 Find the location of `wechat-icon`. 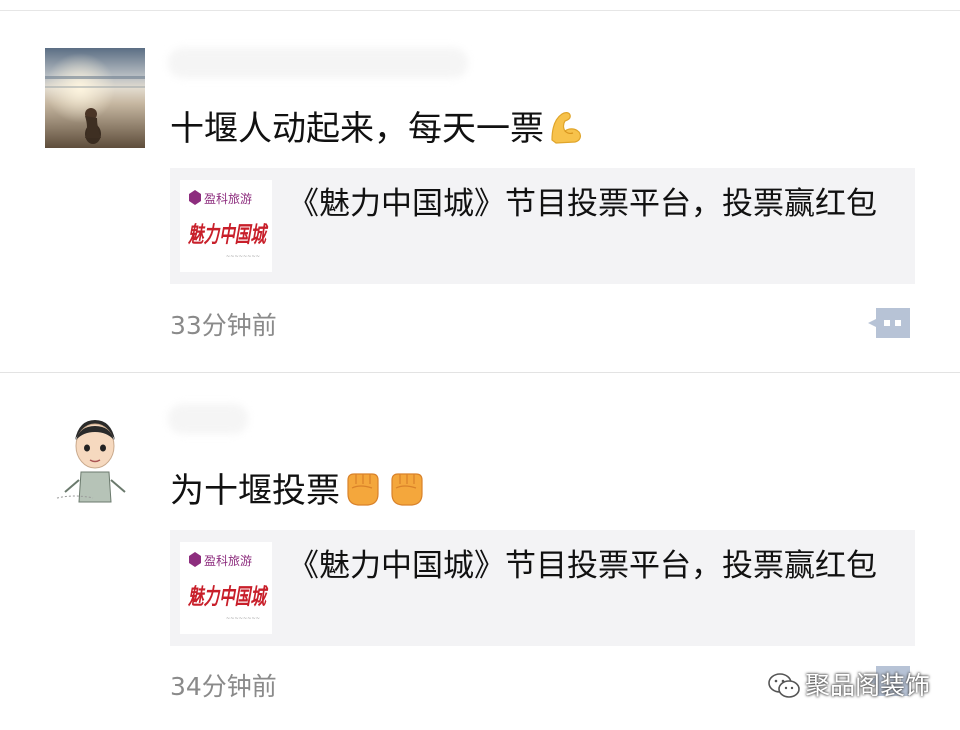

wechat-icon is located at coordinates (784, 685).